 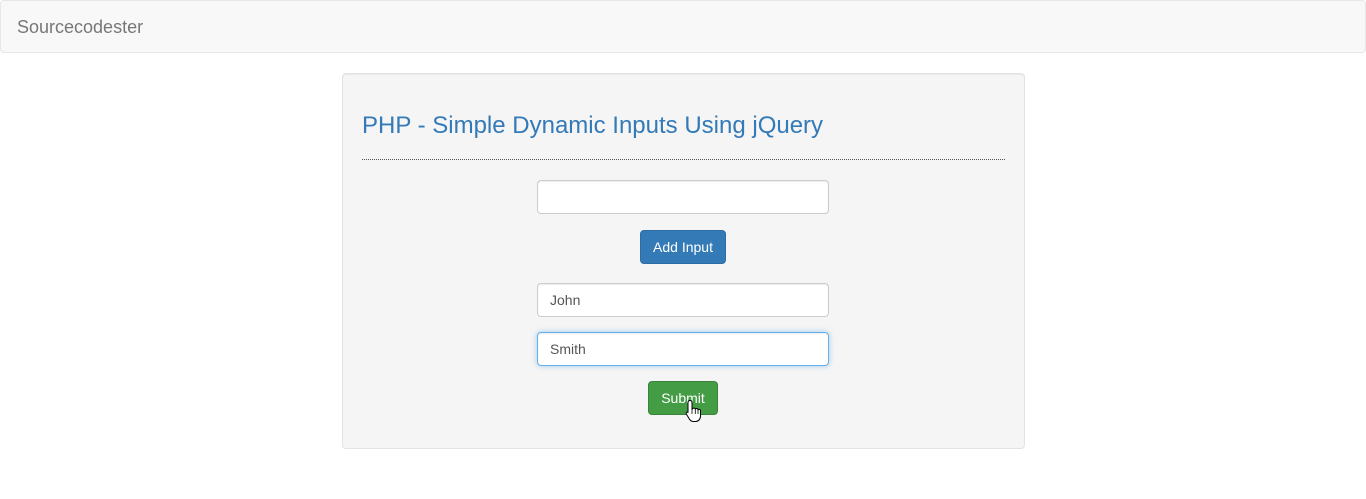 I want to click on title-divider, so click(x=683, y=159).